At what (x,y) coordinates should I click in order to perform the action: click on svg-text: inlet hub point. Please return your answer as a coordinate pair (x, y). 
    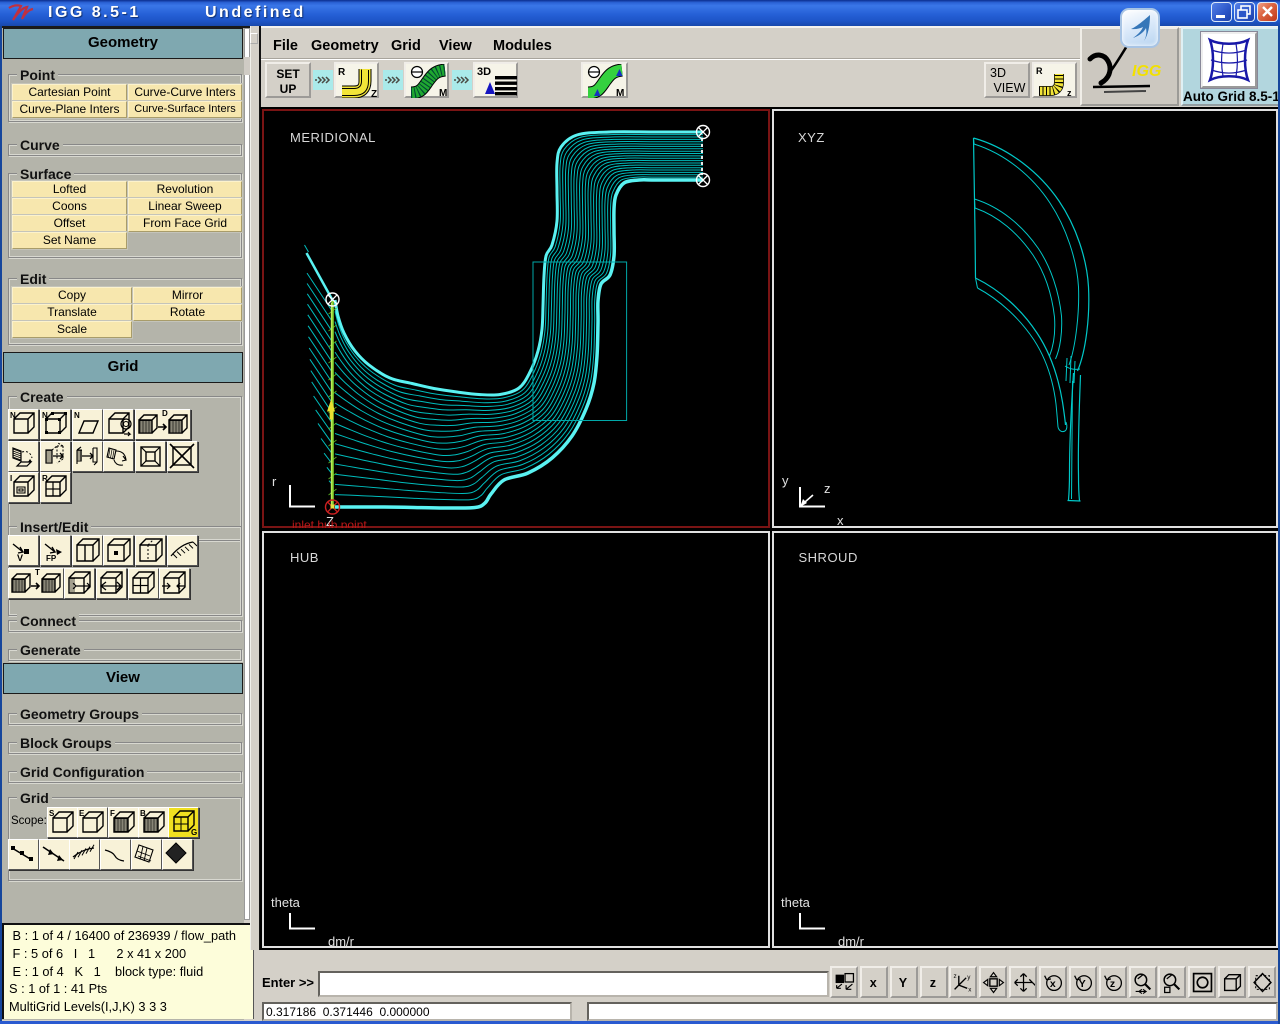
    Looking at the image, I should click on (329, 523).